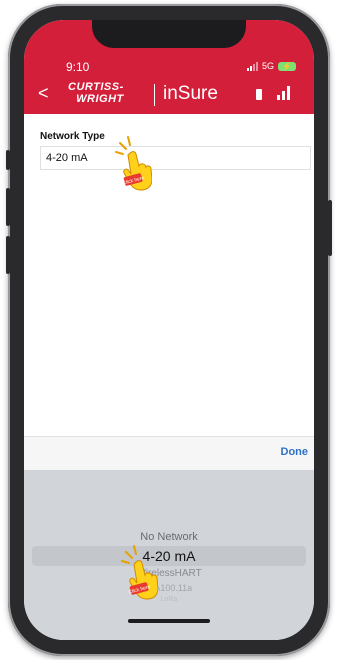  Describe the element at coordinates (287, 66) in the screenshot. I see `charging-battery-icon: ⚡` at that location.